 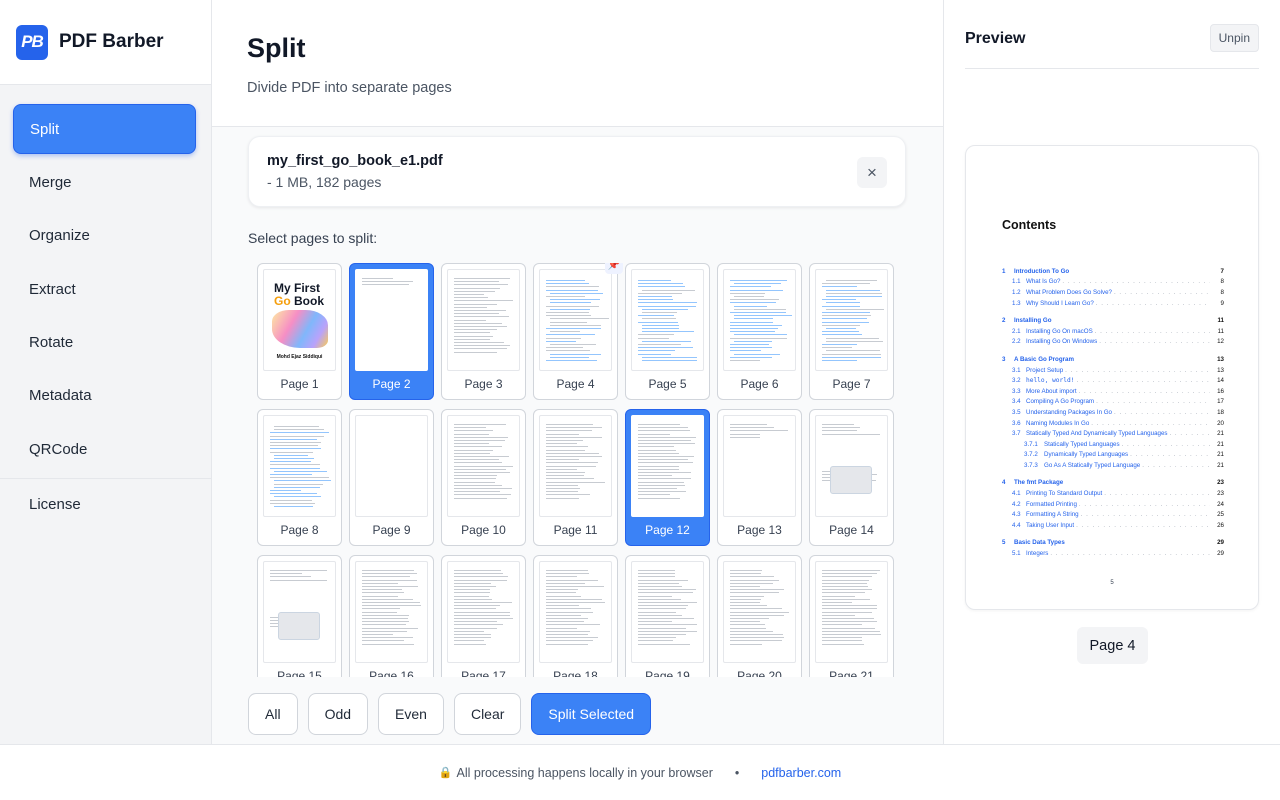 I want to click on cover-author: Mohd Ejaz Siddiqui, so click(x=299, y=357).